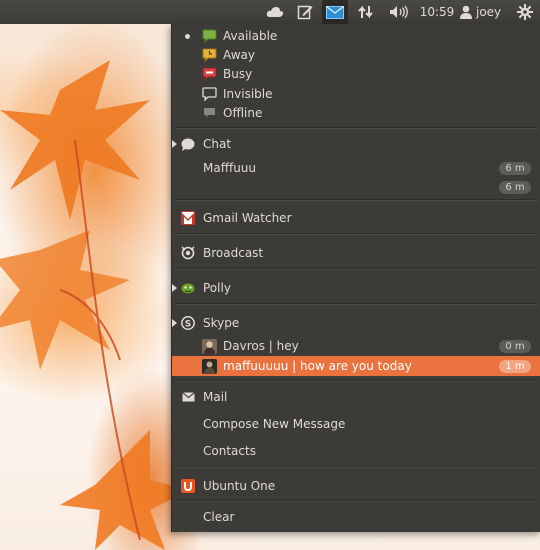 The width and height of the screenshot is (540, 550). Describe the element at coordinates (356, 323) in the screenshot. I see `skype-item: S Skype` at that location.